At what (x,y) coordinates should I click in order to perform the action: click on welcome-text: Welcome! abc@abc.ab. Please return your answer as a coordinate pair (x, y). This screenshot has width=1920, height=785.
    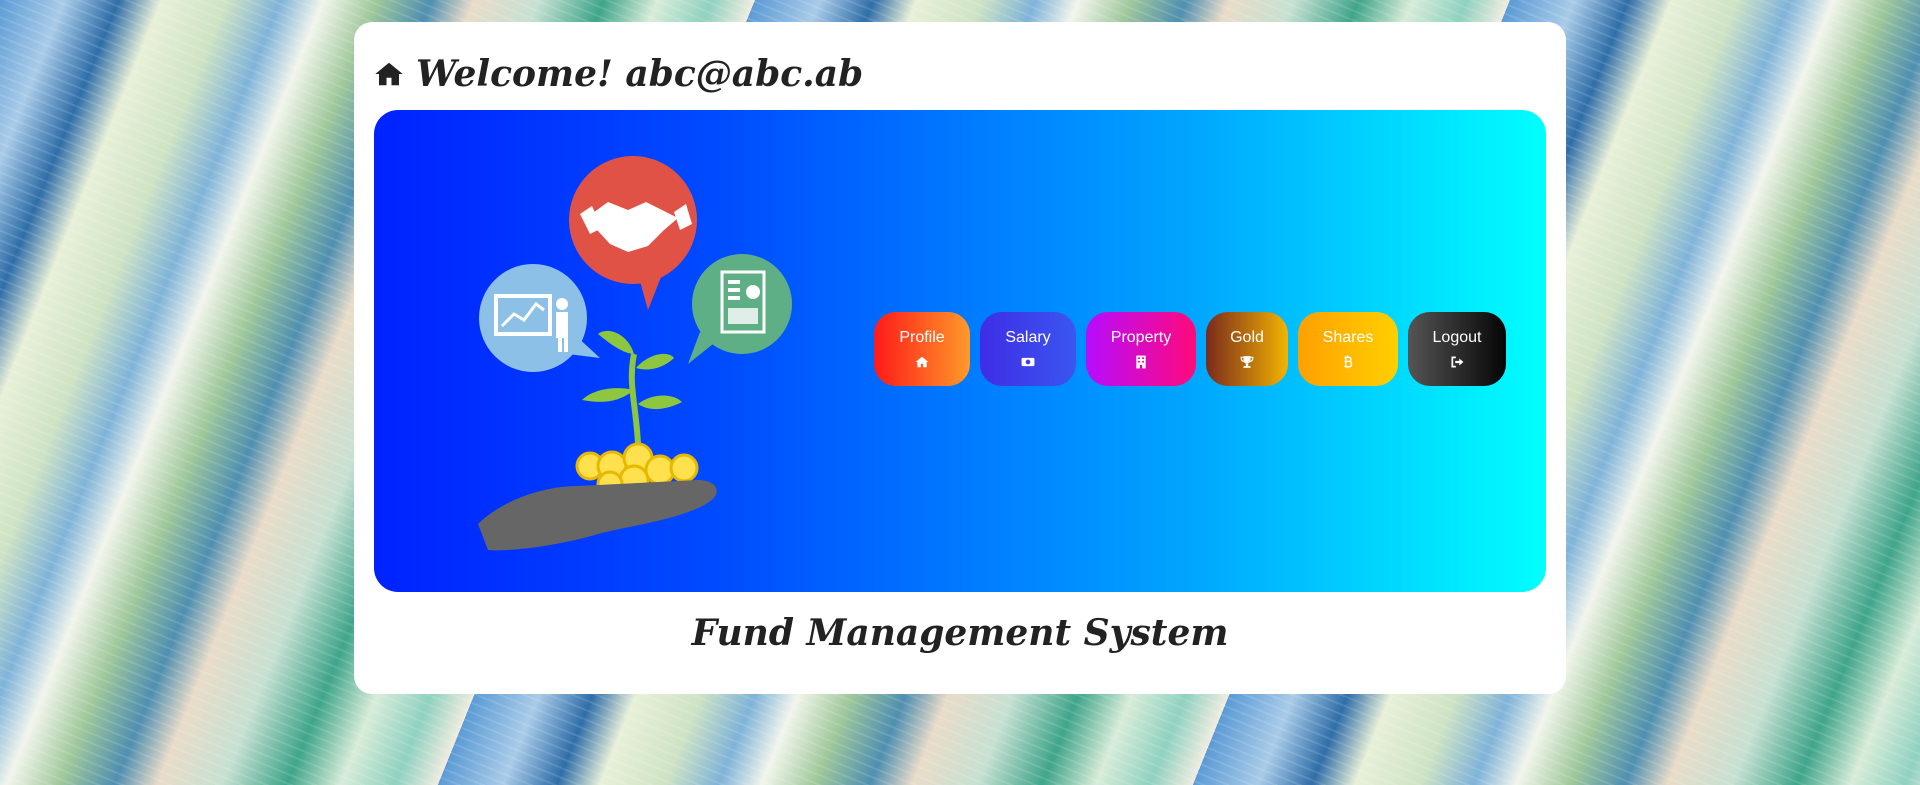
    Looking at the image, I should click on (640, 74).